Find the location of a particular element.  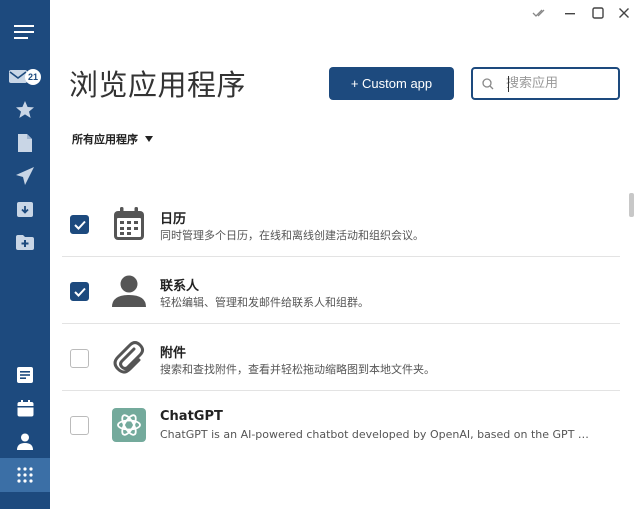

archive-icon is located at coordinates (25, 209).